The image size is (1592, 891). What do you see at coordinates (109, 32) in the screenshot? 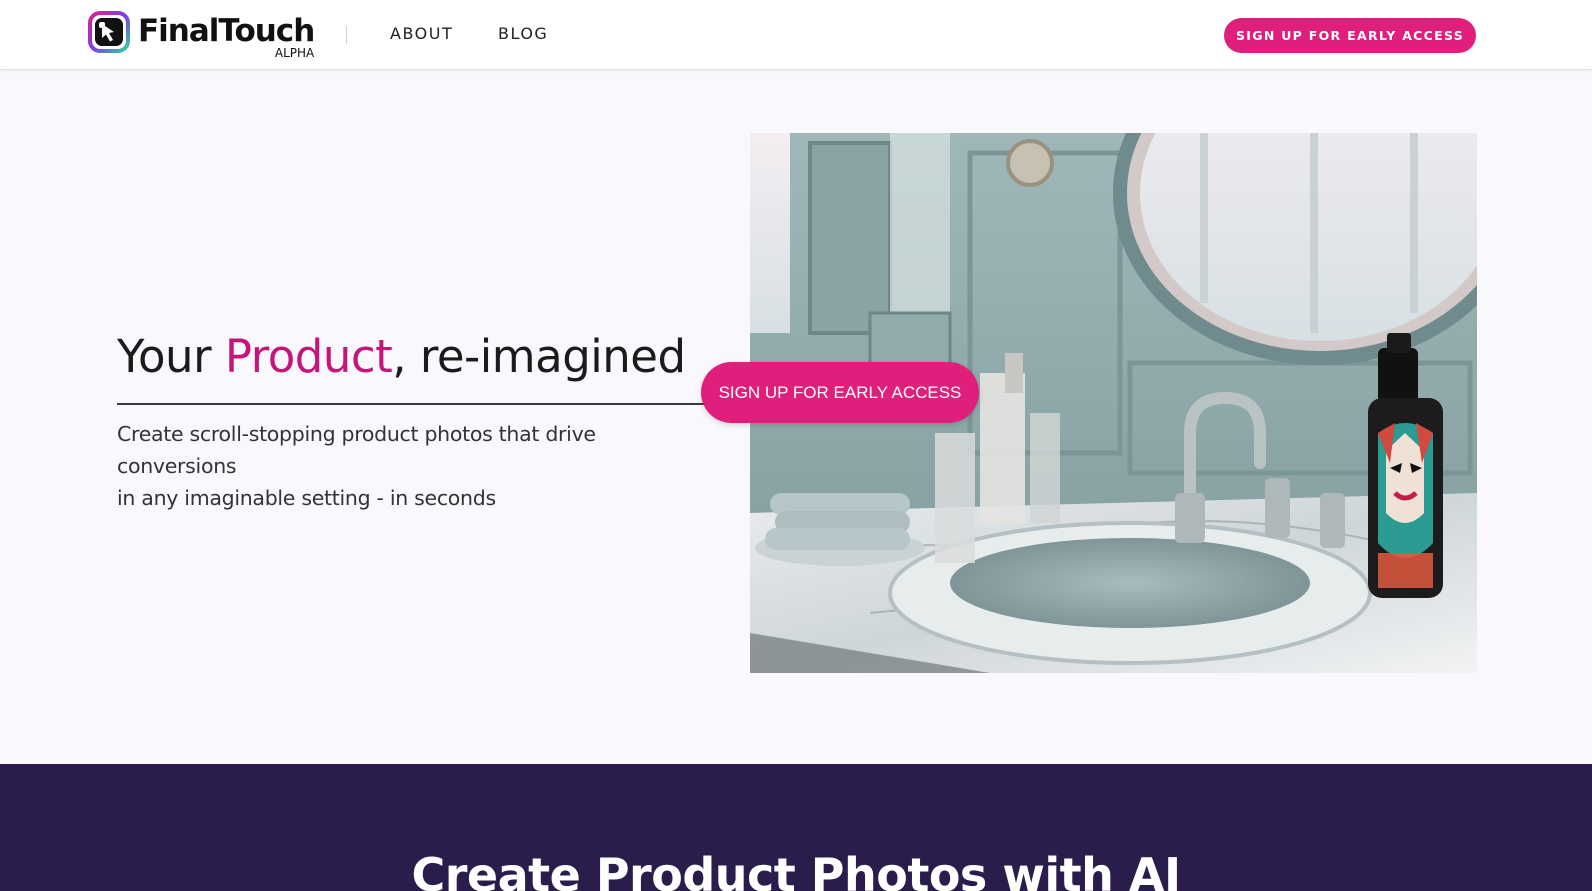
I see `finaltouch-logo-icon` at bounding box center [109, 32].